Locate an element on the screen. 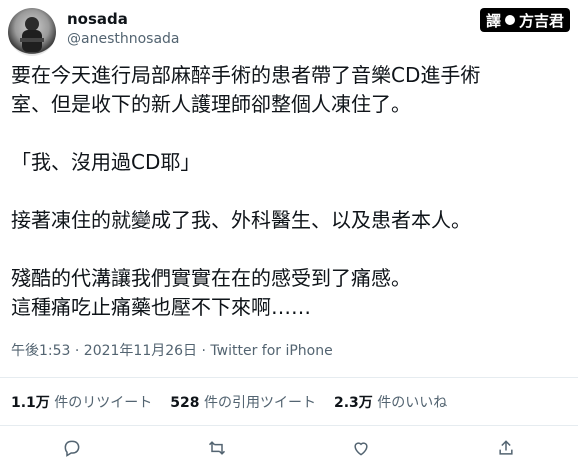 The image size is (578, 468). avatar is located at coordinates (32, 32).